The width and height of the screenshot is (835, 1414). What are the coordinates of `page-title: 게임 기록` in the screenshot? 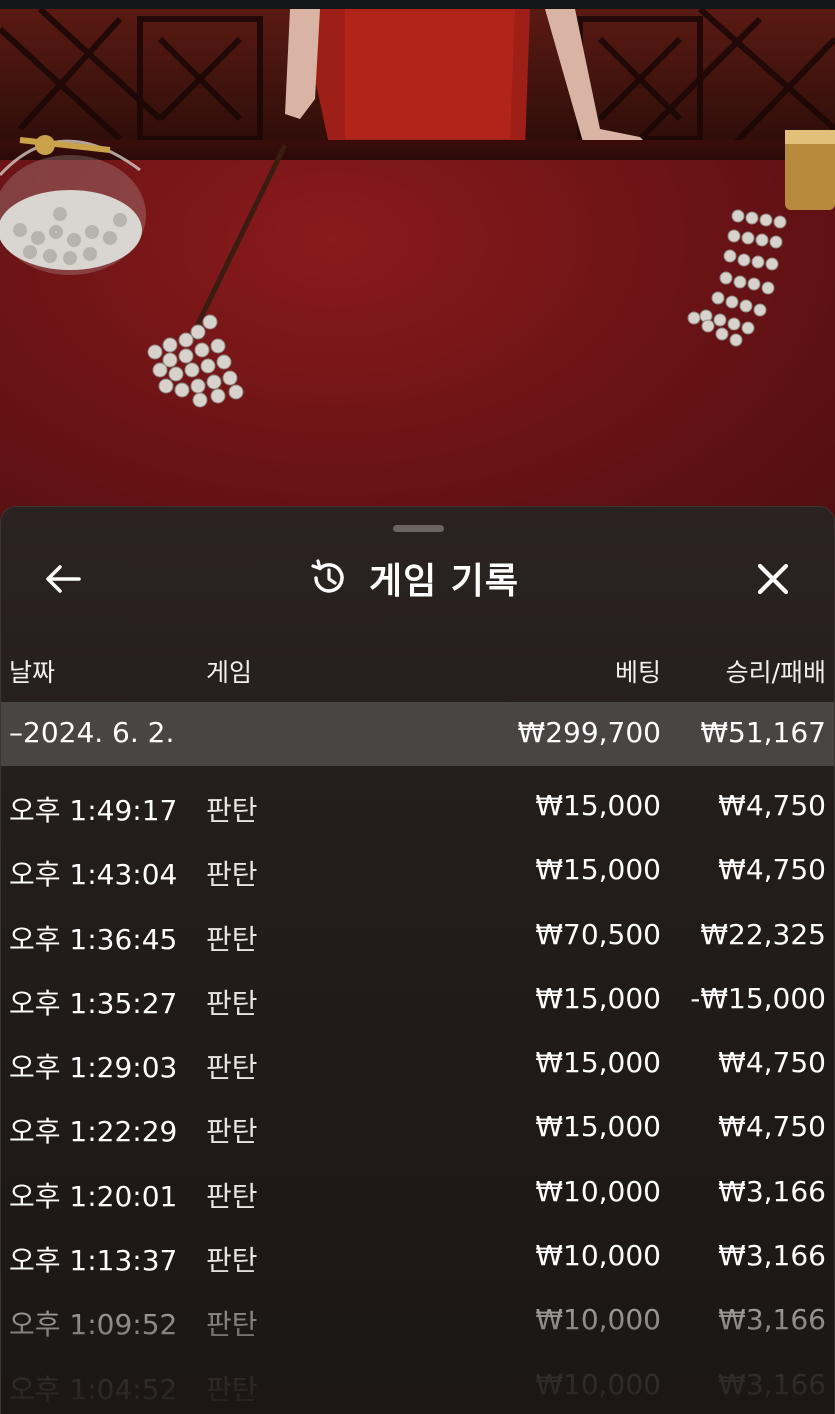 It's located at (444, 581).